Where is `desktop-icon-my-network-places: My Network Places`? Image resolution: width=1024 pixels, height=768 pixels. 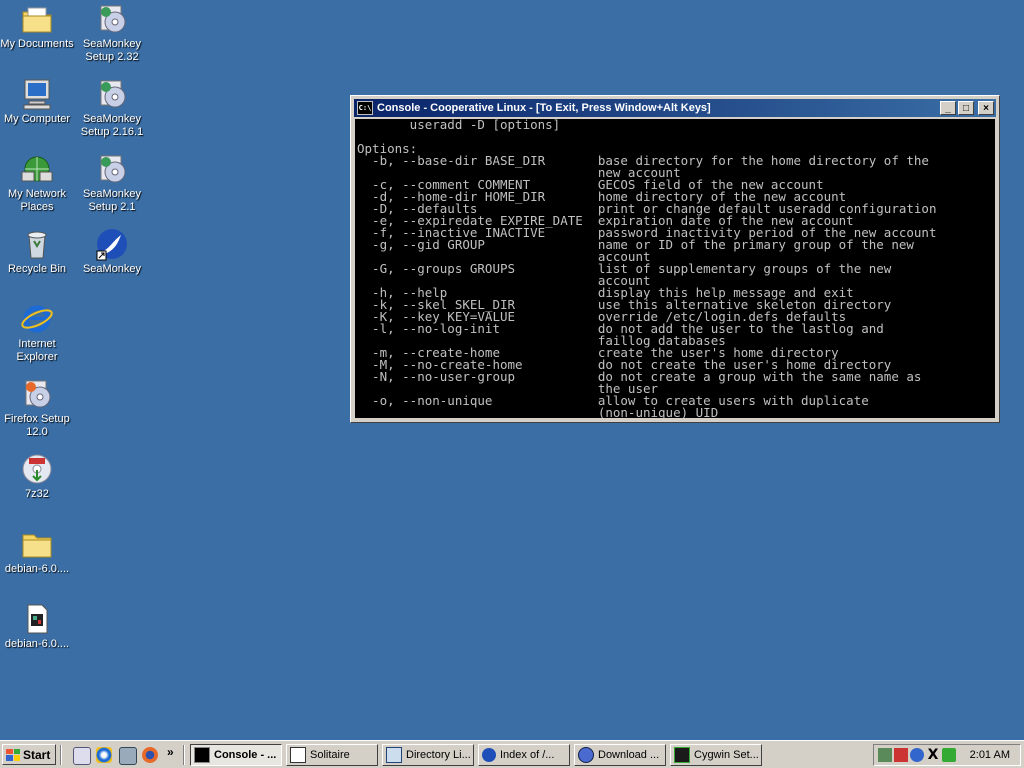 desktop-icon-my-network-places: My Network Places is located at coordinates (37, 183).